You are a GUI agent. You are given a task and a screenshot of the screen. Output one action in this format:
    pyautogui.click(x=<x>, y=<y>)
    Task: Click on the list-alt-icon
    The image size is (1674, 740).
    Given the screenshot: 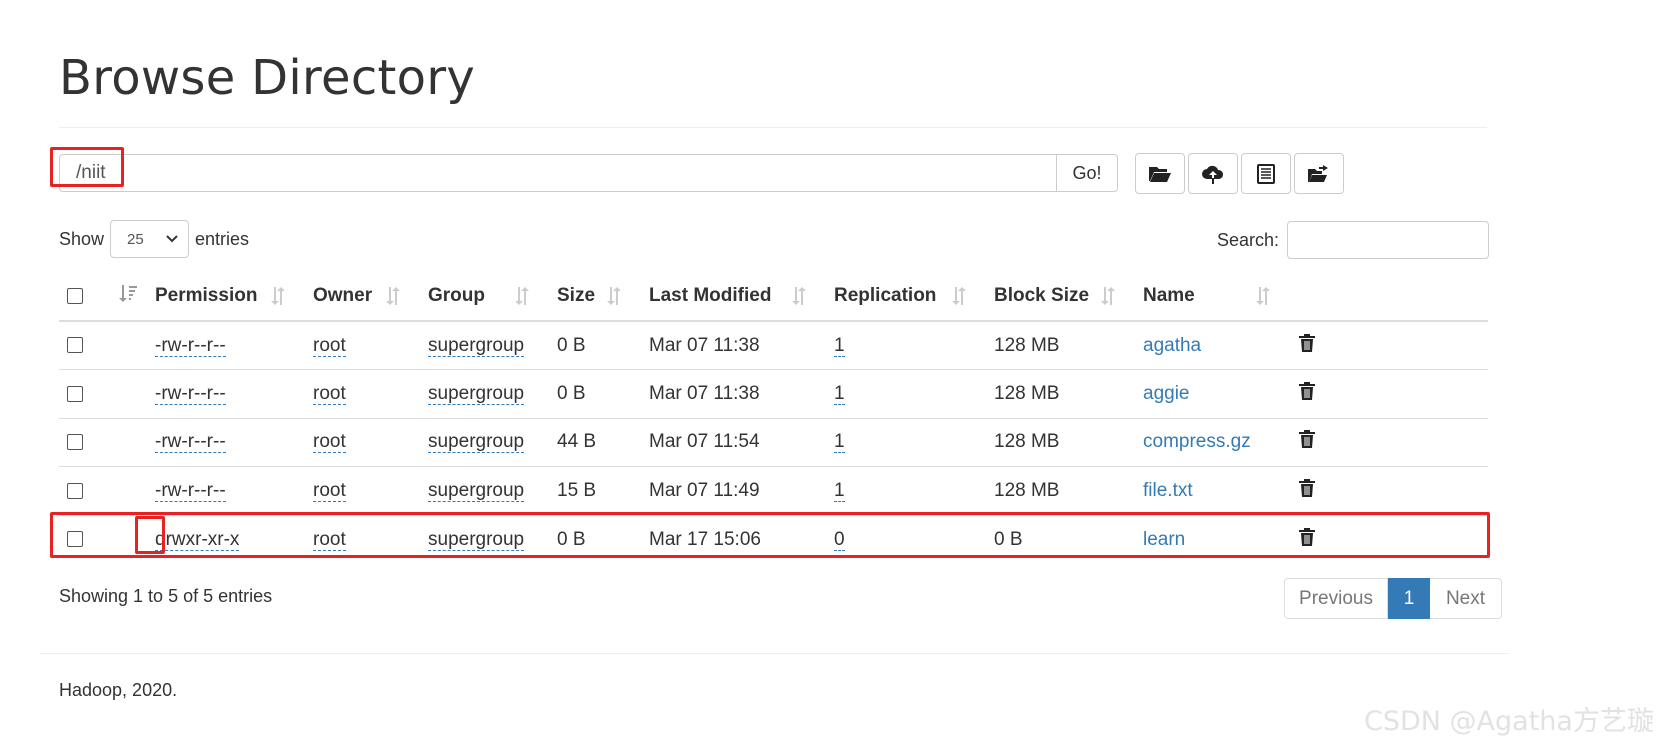 What is the action you would take?
    pyautogui.click(x=1266, y=173)
    